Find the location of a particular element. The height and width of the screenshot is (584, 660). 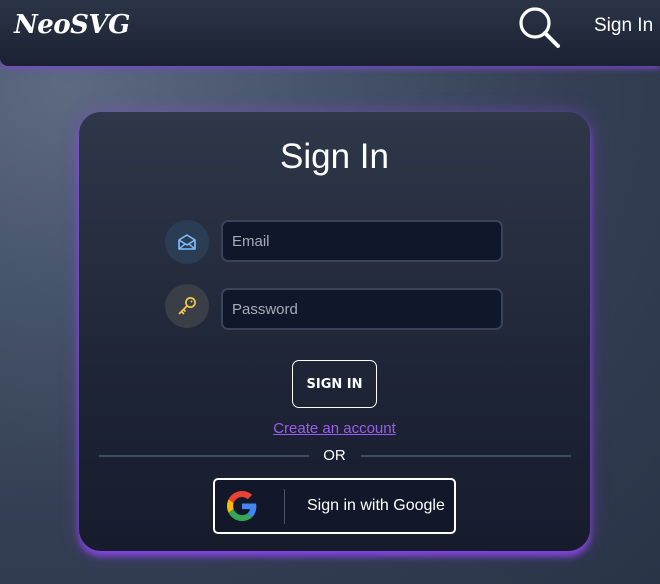

brand-logo: NeoSVG is located at coordinates (72, 25).